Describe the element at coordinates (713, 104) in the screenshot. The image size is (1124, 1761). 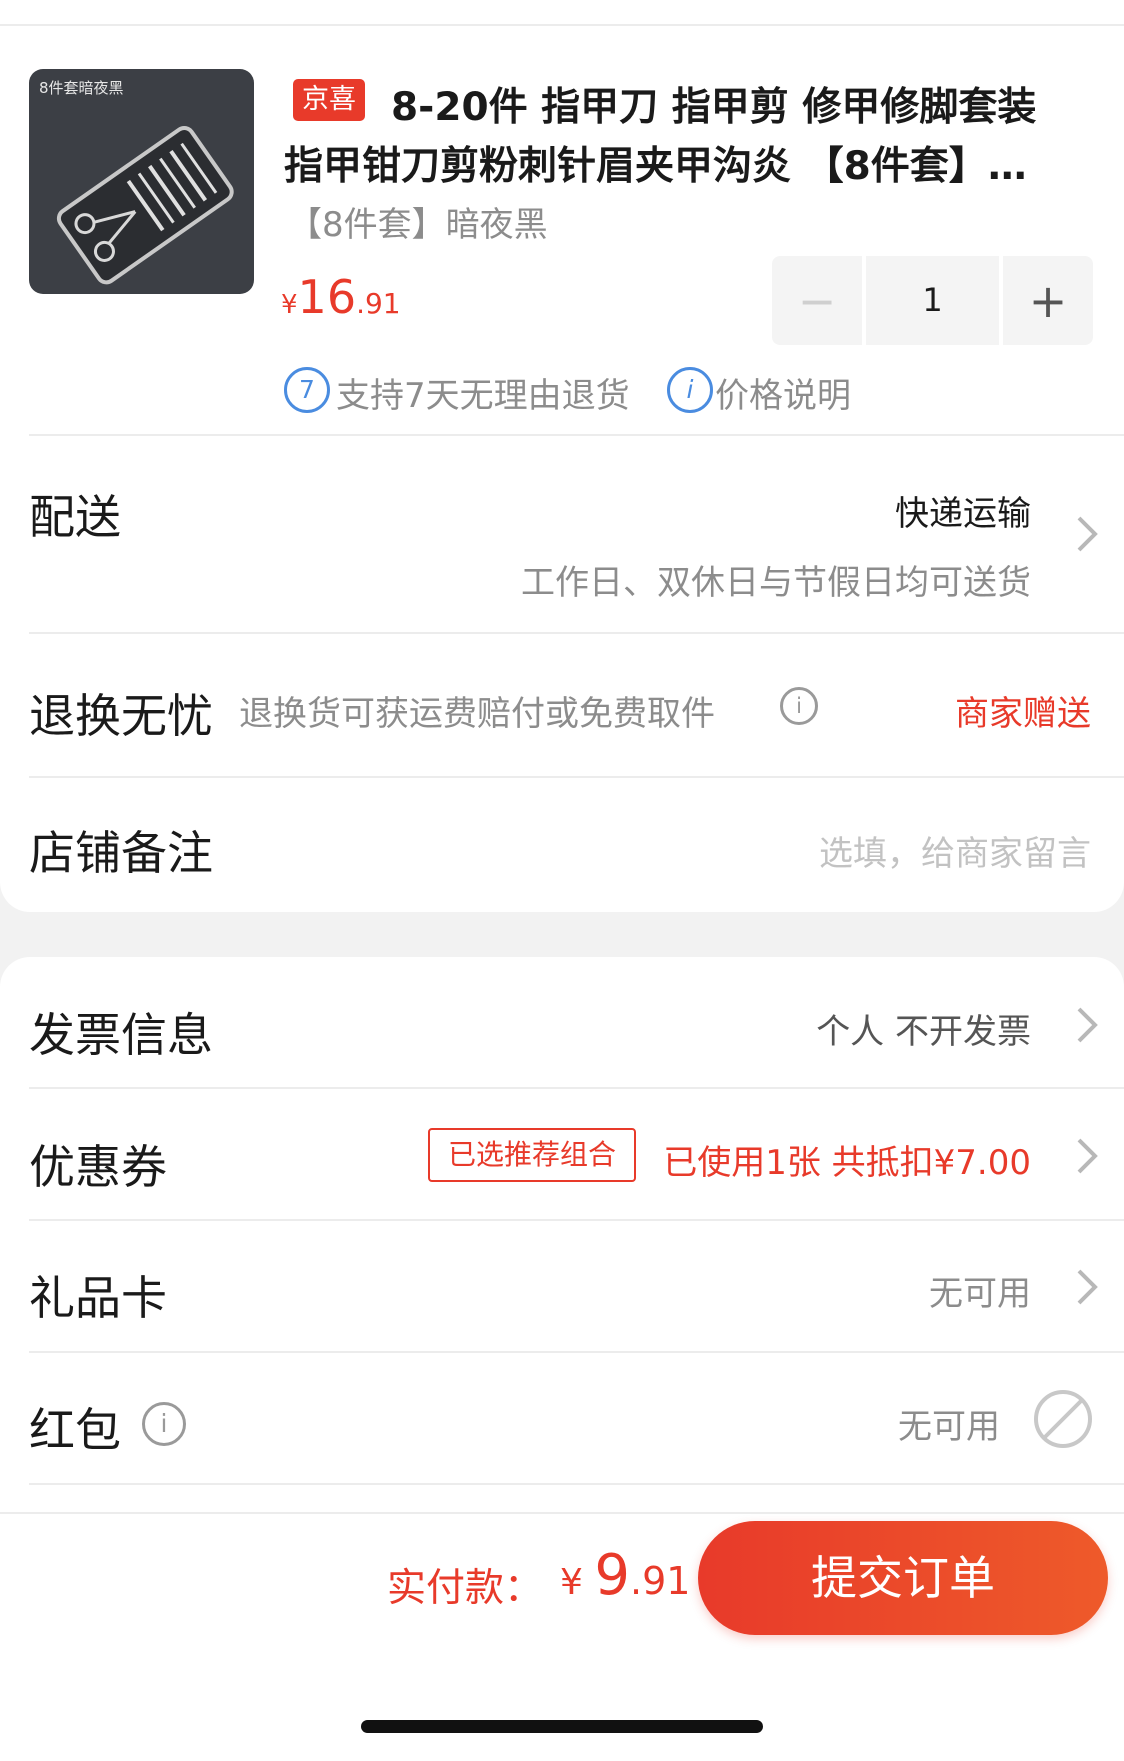
I see `product-title-line1: 8-20件 指甲刀 指甲剪 修甲修脚套装` at that location.